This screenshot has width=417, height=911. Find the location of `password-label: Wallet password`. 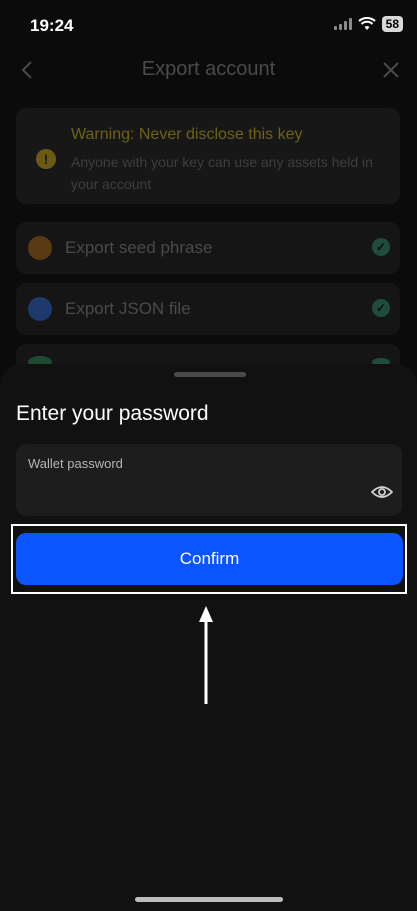

password-label: Wallet password is located at coordinates (75, 463).